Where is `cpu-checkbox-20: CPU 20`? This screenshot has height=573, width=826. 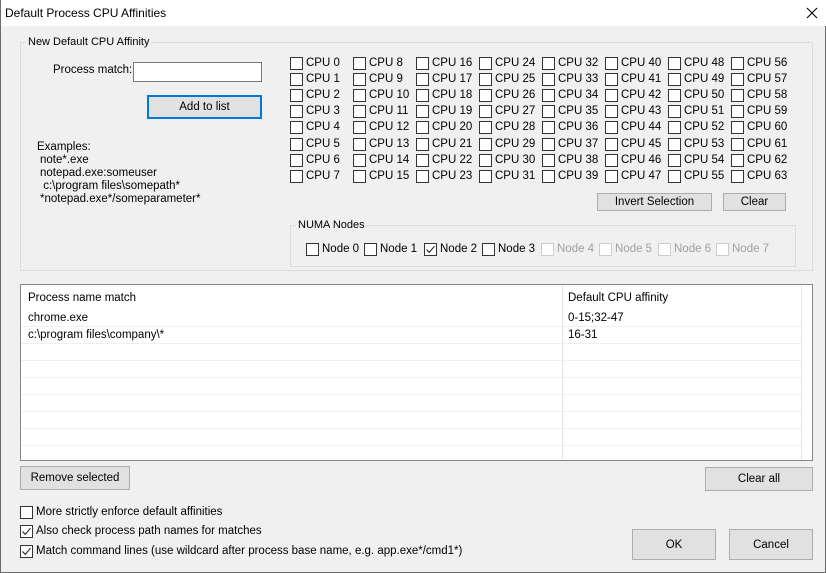
cpu-checkbox-20: CPU 20 is located at coordinates (444, 127).